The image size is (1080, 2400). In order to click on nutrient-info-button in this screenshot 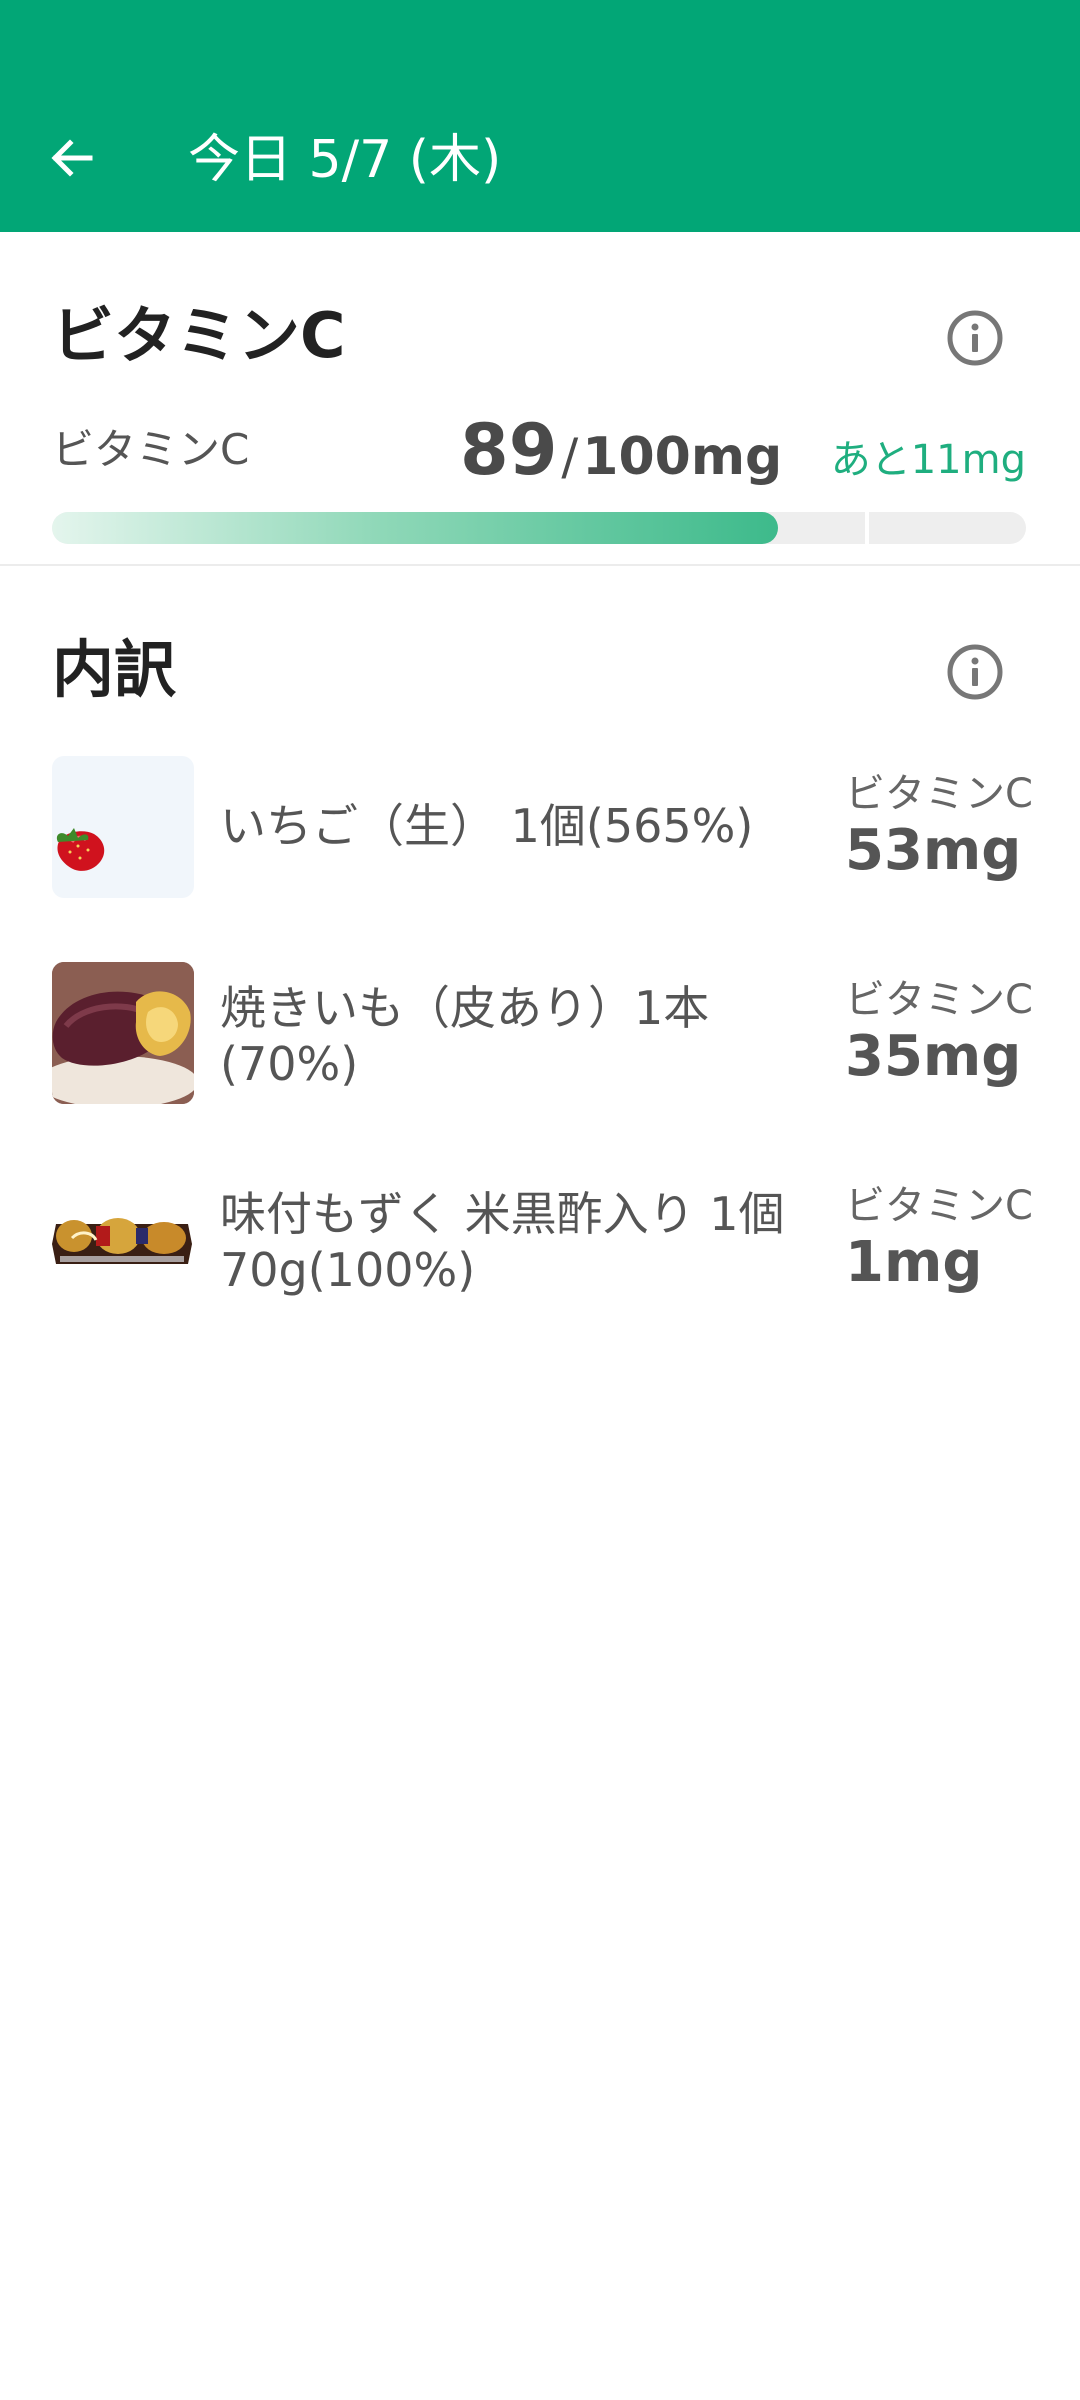, I will do `click(975, 338)`.